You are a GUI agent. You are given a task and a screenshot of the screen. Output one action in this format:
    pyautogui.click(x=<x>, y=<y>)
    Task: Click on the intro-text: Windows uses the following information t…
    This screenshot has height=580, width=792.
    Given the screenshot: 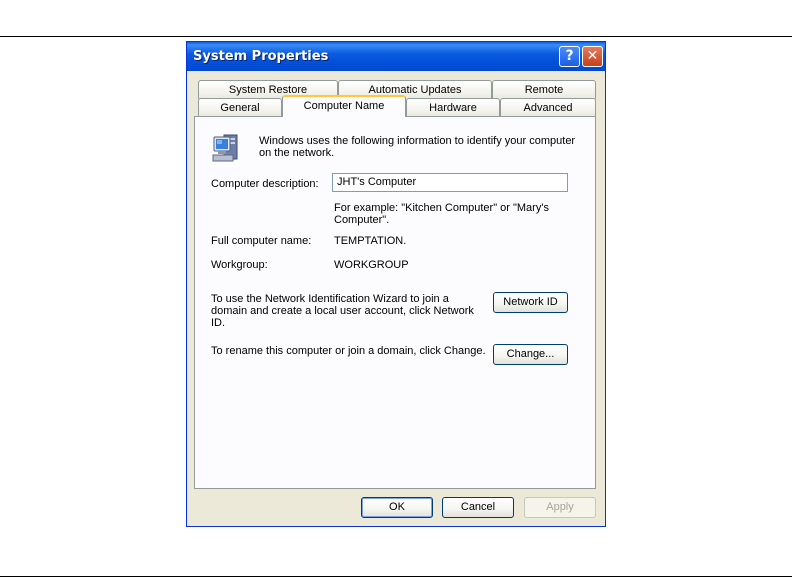 What is the action you would take?
    pyautogui.click(x=417, y=147)
    